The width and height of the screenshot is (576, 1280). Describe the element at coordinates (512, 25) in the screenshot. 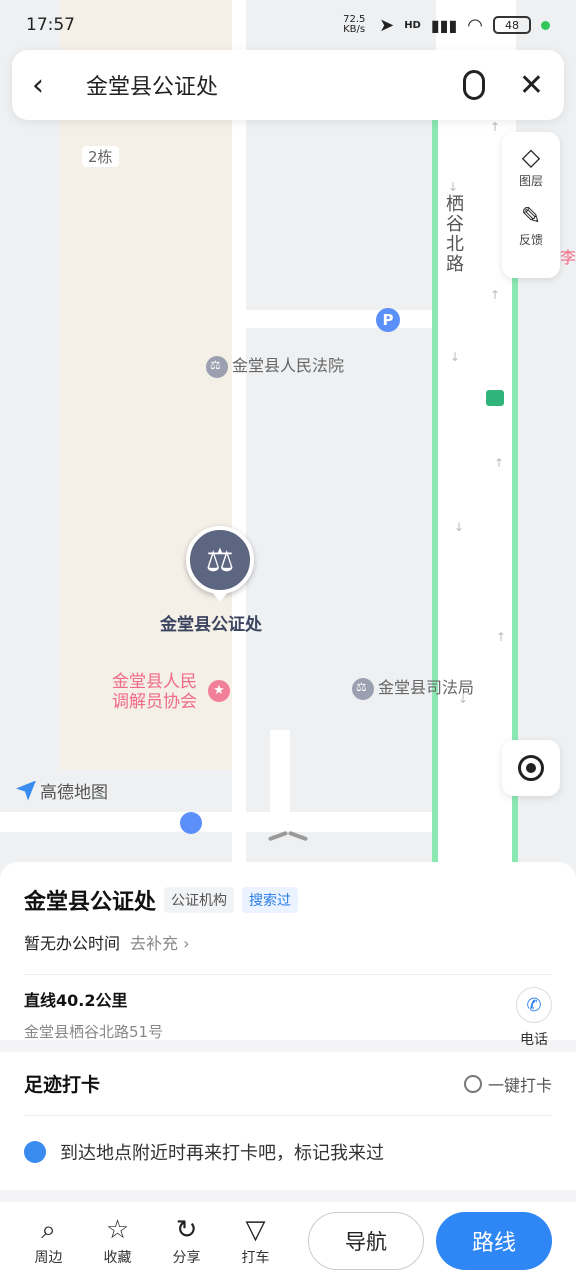

I see `battery-icon: 48` at that location.